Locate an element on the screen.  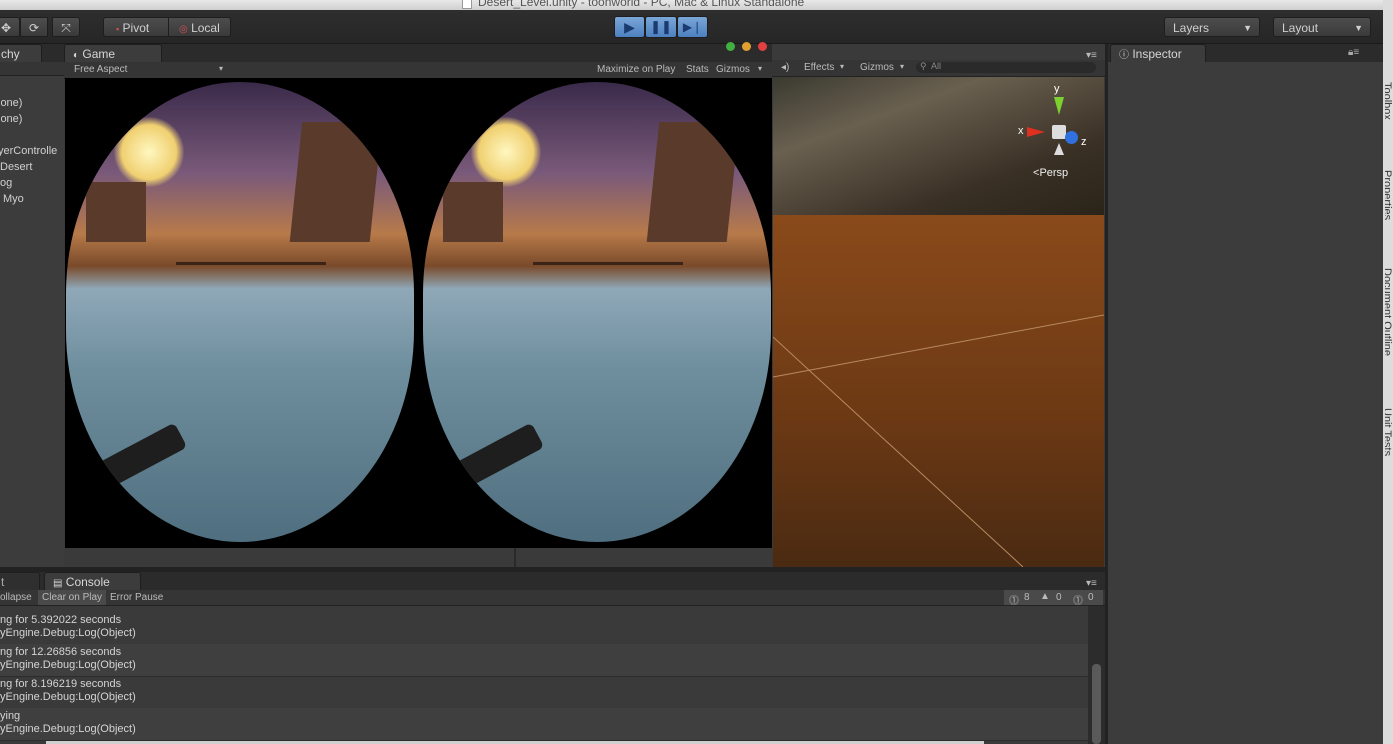
hierarchy-item: Myo is located at coordinates (13, 199).